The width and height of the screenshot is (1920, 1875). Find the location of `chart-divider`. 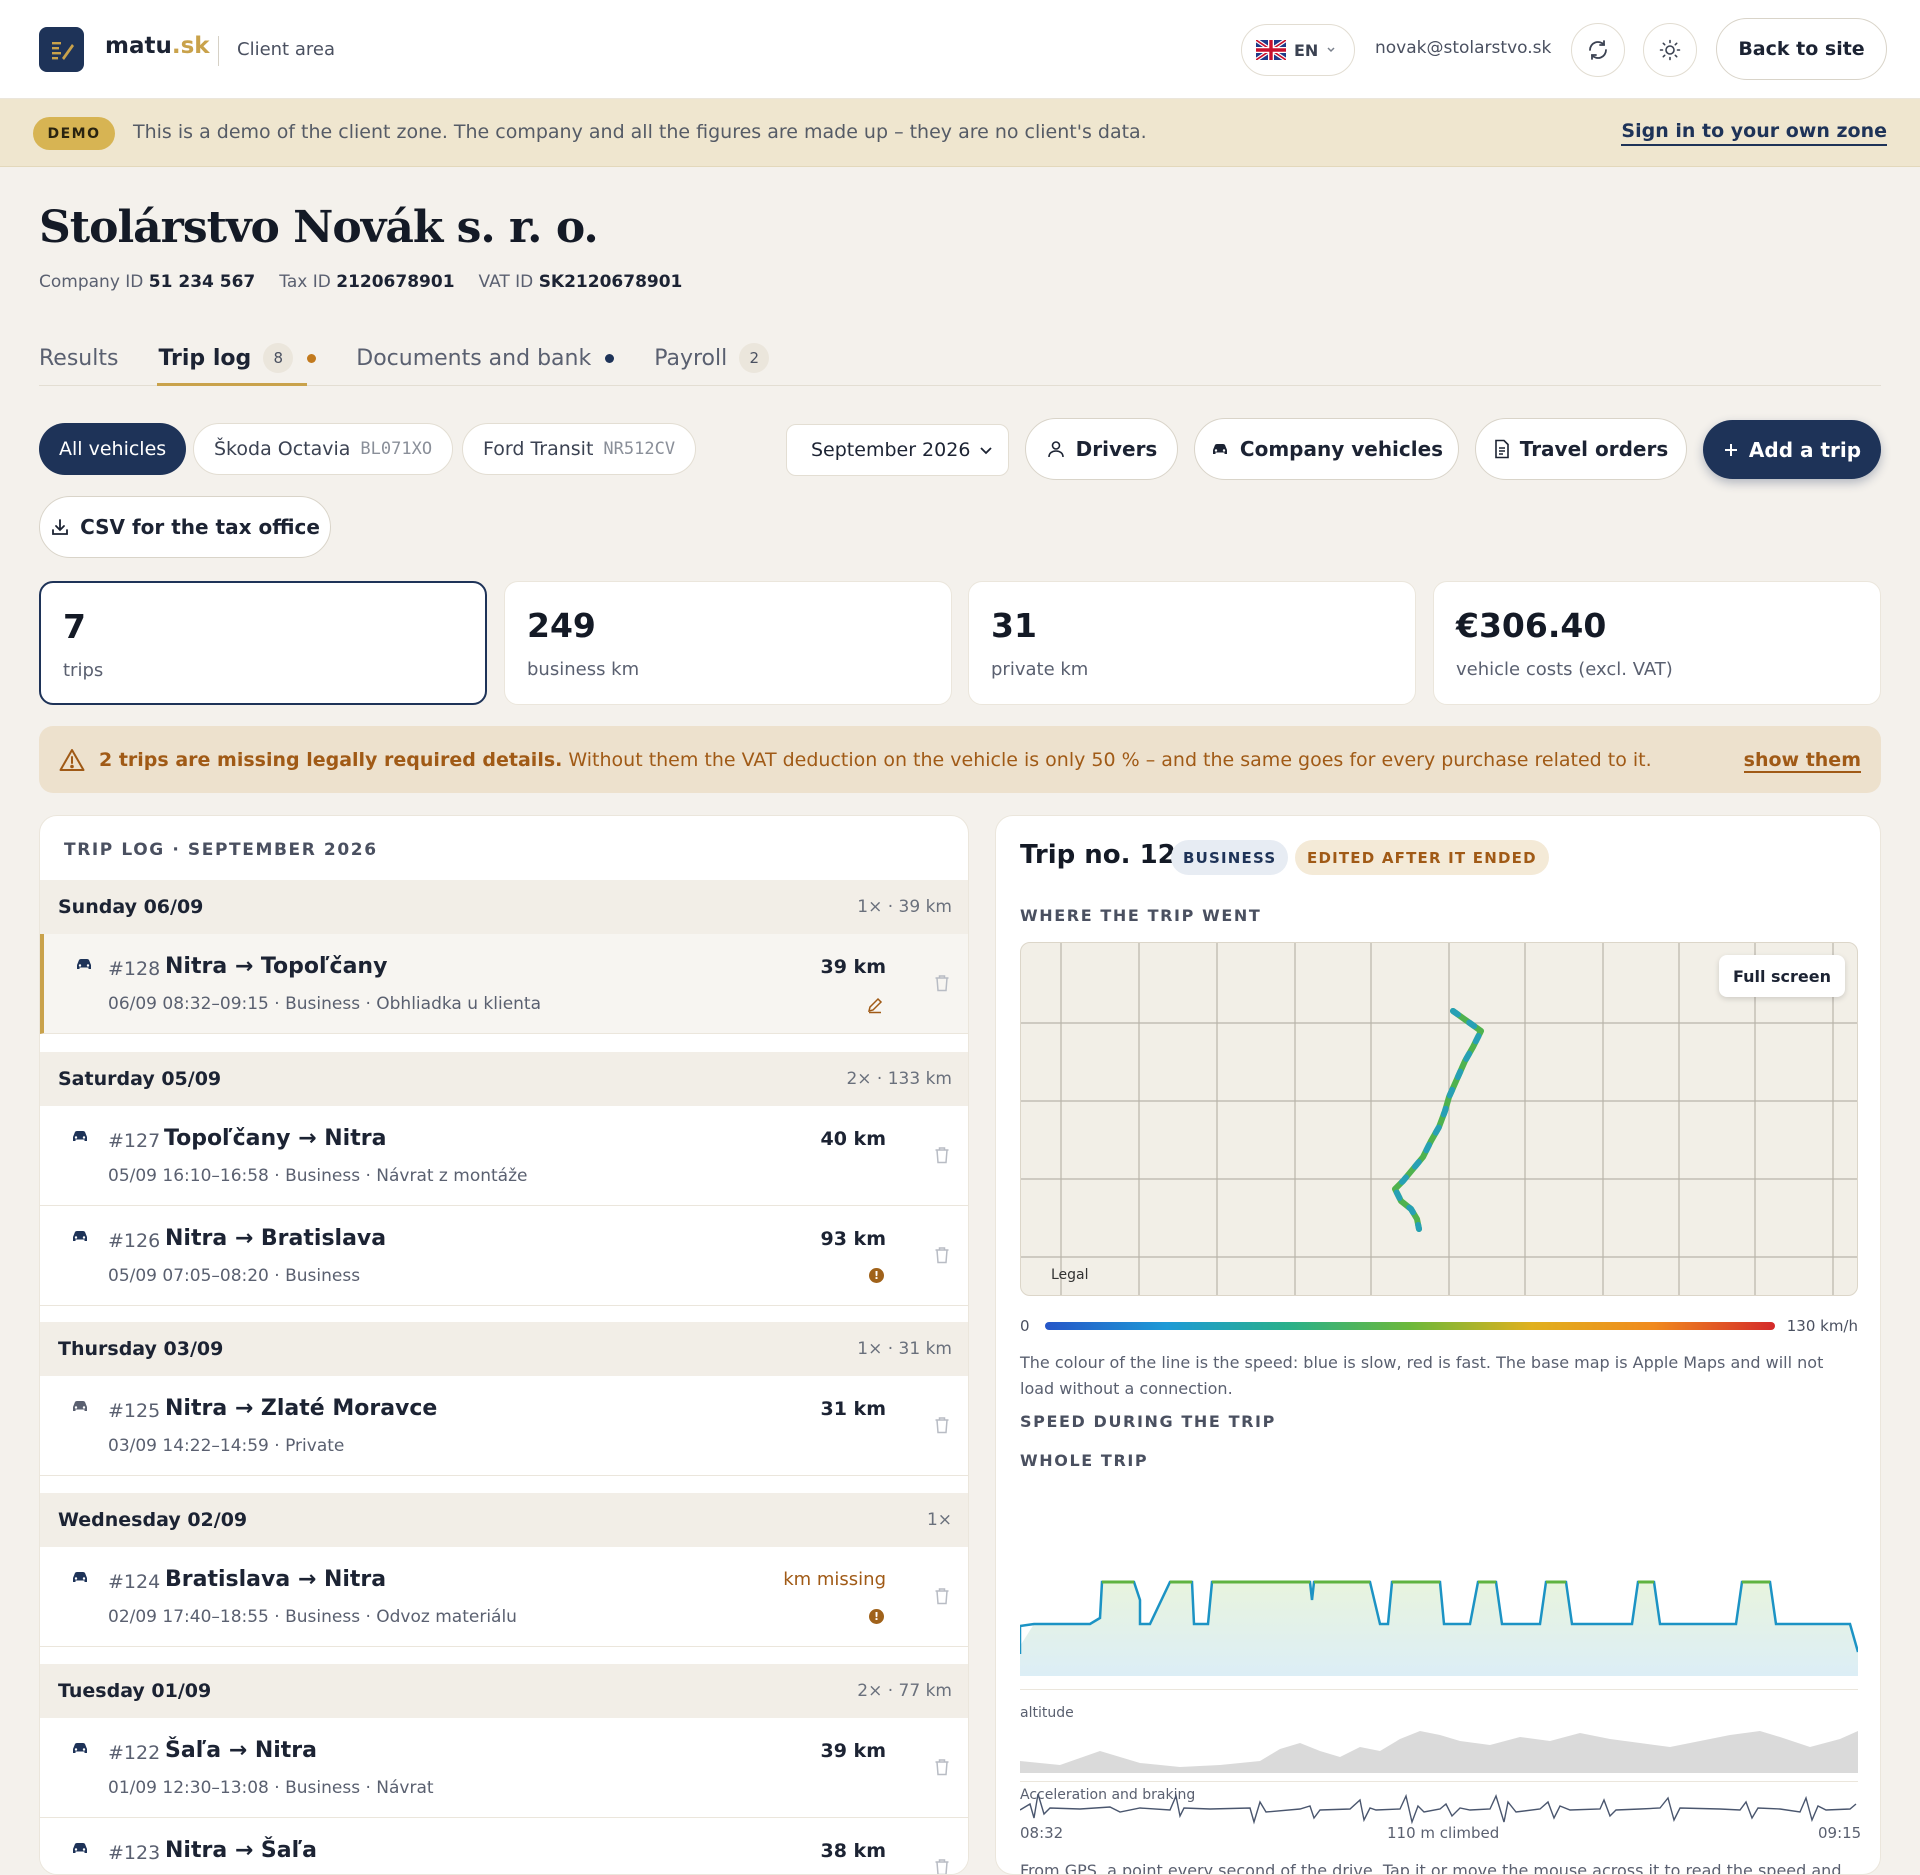

chart-divider is located at coordinates (1439, 1689).